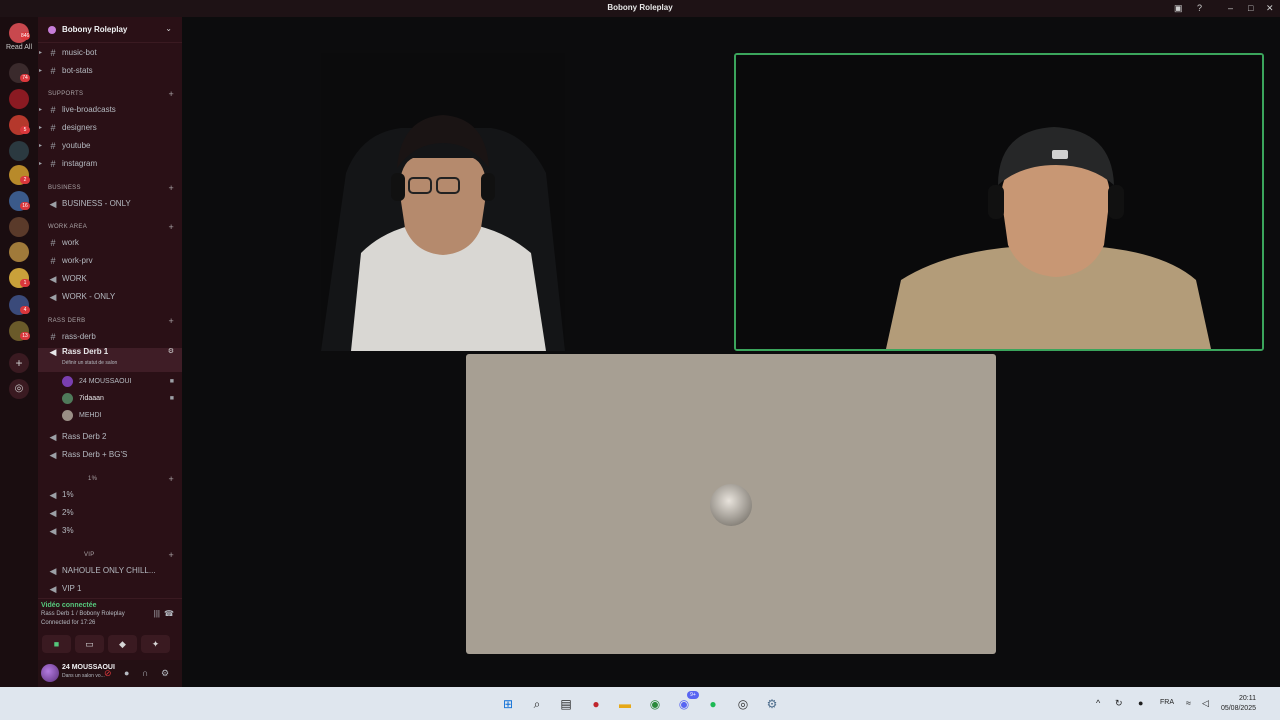 Image resolution: width=1280 pixels, height=720 pixels. I want to click on file-explorer-icon: ▬, so click(625, 704).